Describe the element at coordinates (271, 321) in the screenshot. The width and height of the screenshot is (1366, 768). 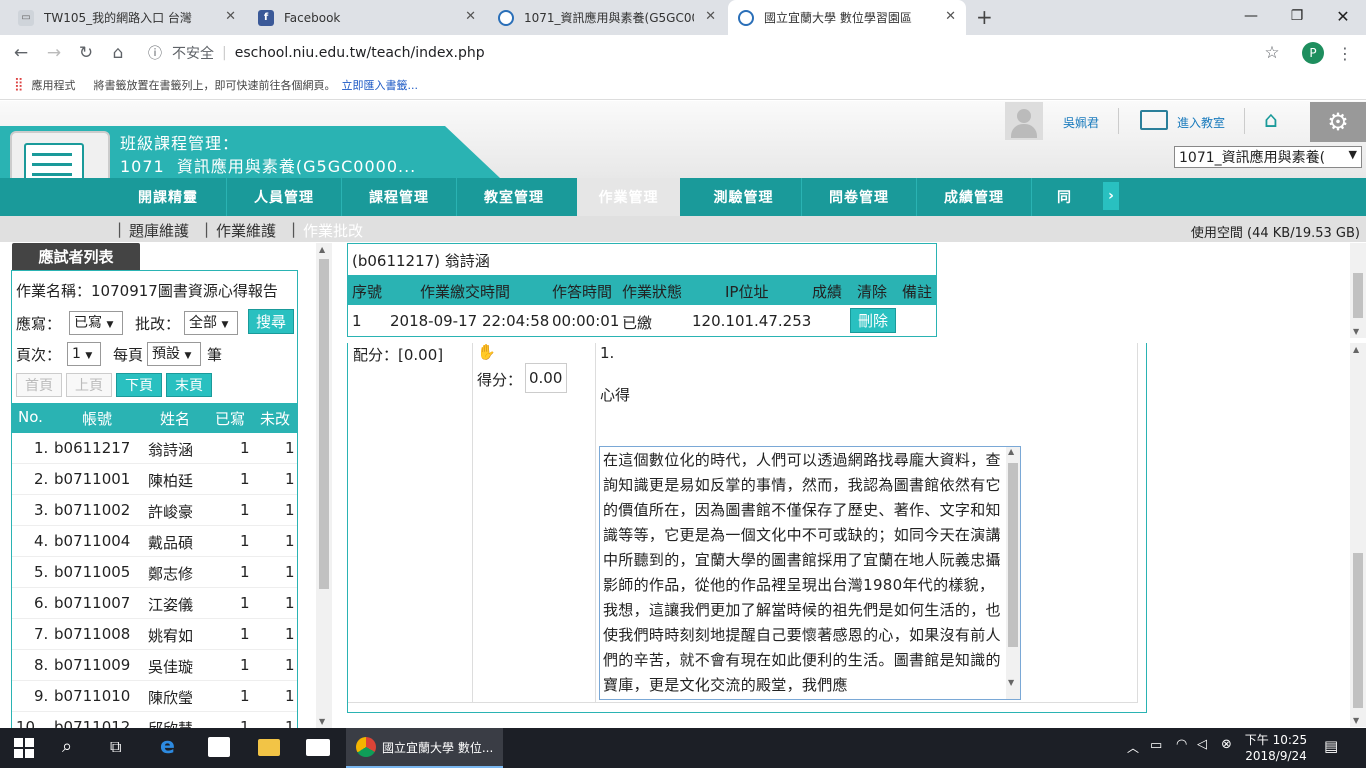
I see `search-button: 搜尋` at that location.